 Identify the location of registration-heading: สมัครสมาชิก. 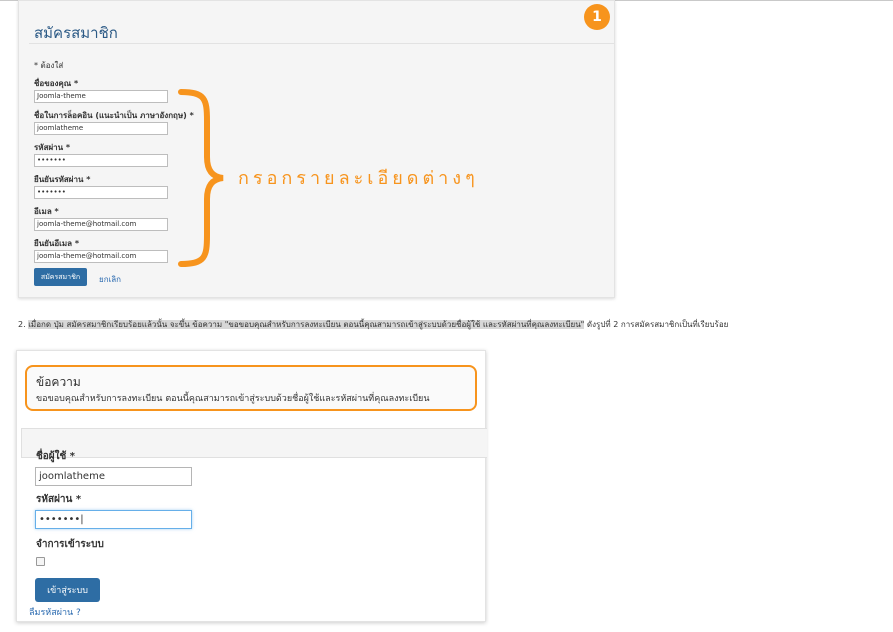
(76, 33).